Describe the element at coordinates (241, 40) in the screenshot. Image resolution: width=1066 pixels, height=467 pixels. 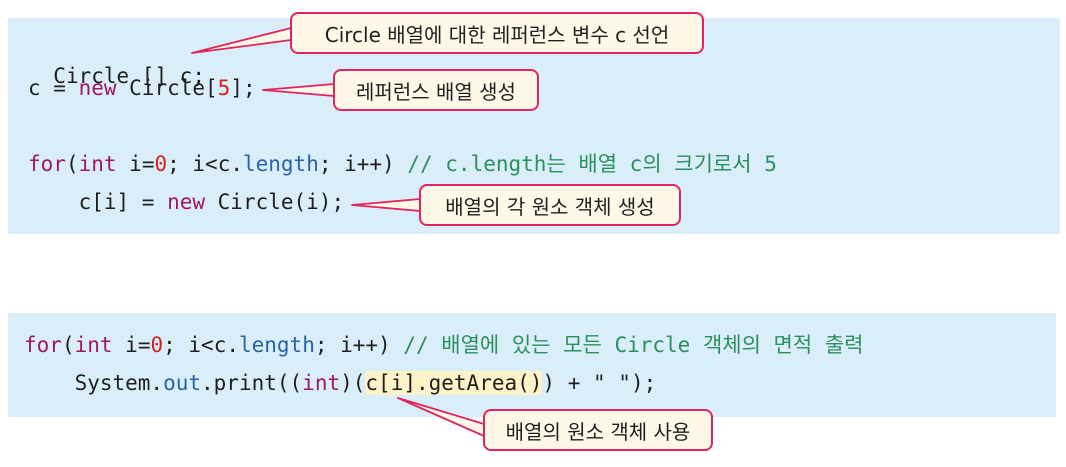
I see `leader-declare` at that location.